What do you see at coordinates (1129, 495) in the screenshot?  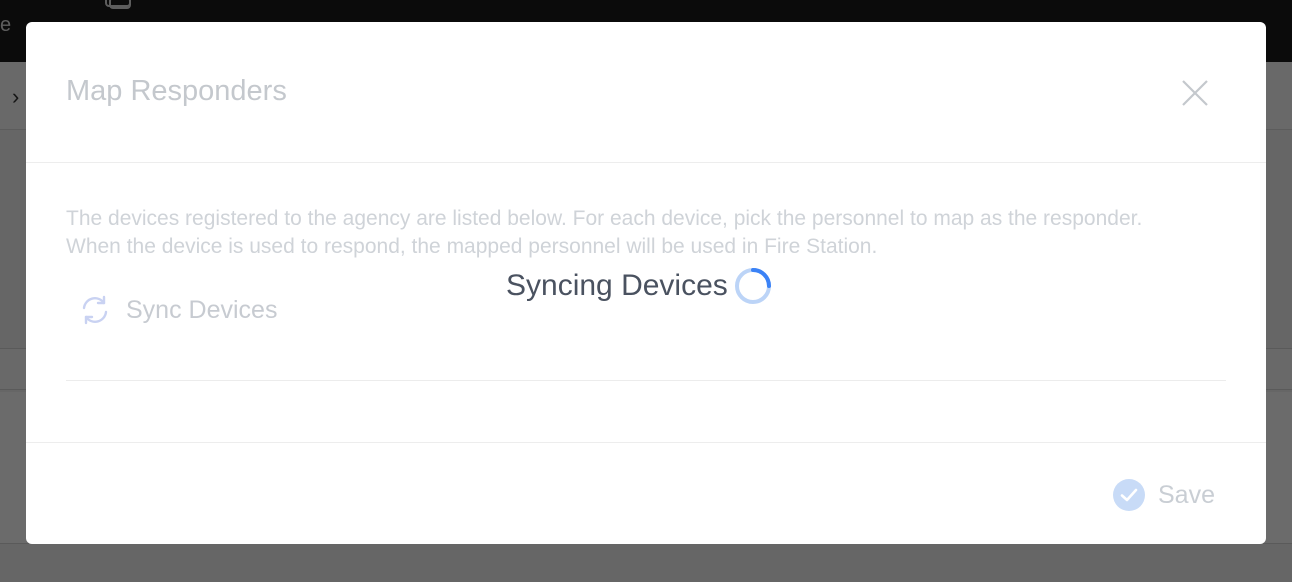 I see `check-circle-icon` at bounding box center [1129, 495].